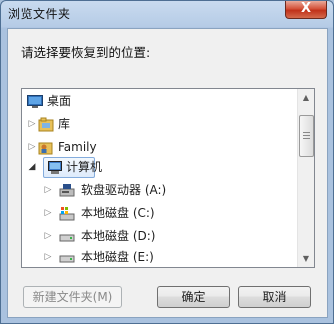  What do you see at coordinates (305, 178) in the screenshot?
I see `vertical-scrollbar: ▲ ▼` at bounding box center [305, 178].